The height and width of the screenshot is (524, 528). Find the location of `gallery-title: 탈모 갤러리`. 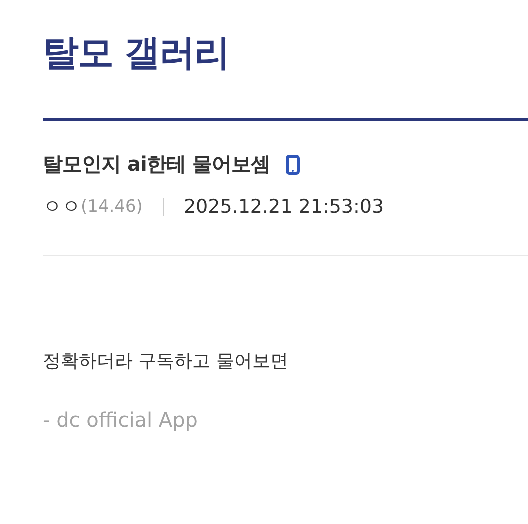

gallery-title: 탈모 갤러리 is located at coordinates (285, 54).